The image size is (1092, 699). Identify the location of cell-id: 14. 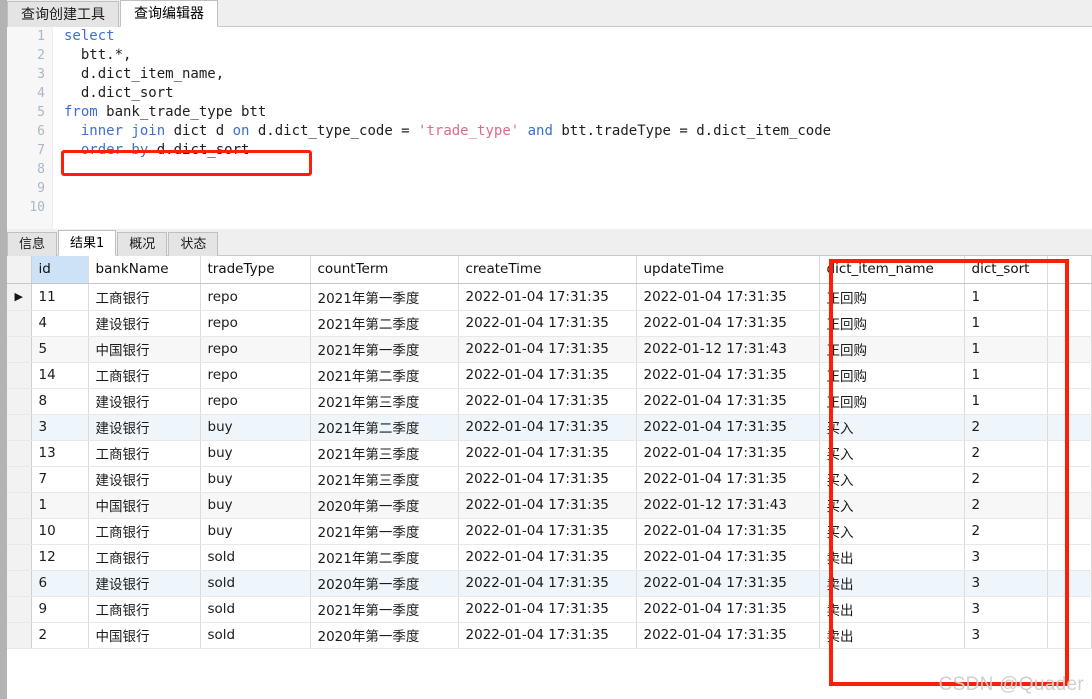
(60, 375).